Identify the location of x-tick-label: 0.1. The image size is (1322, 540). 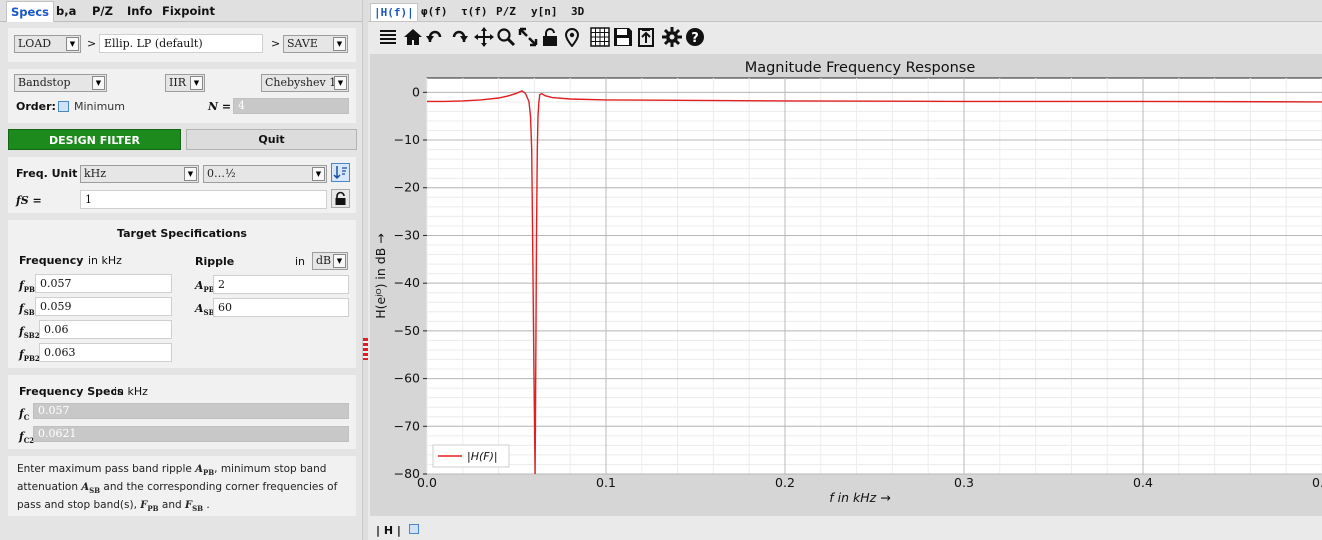
(606, 482).